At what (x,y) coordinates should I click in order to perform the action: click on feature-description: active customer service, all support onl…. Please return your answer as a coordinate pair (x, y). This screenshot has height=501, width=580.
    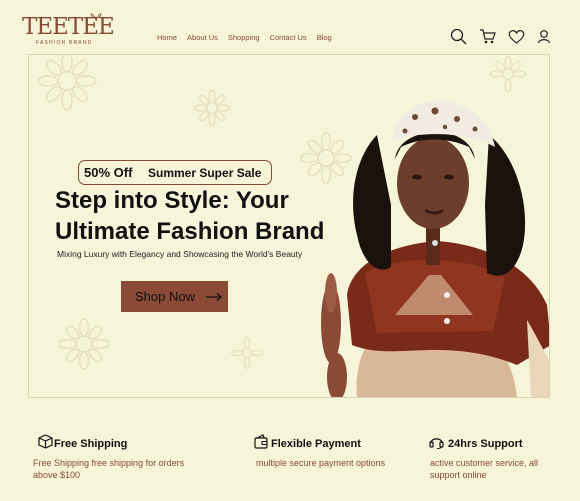
    Looking at the image, I should click on (484, 469).